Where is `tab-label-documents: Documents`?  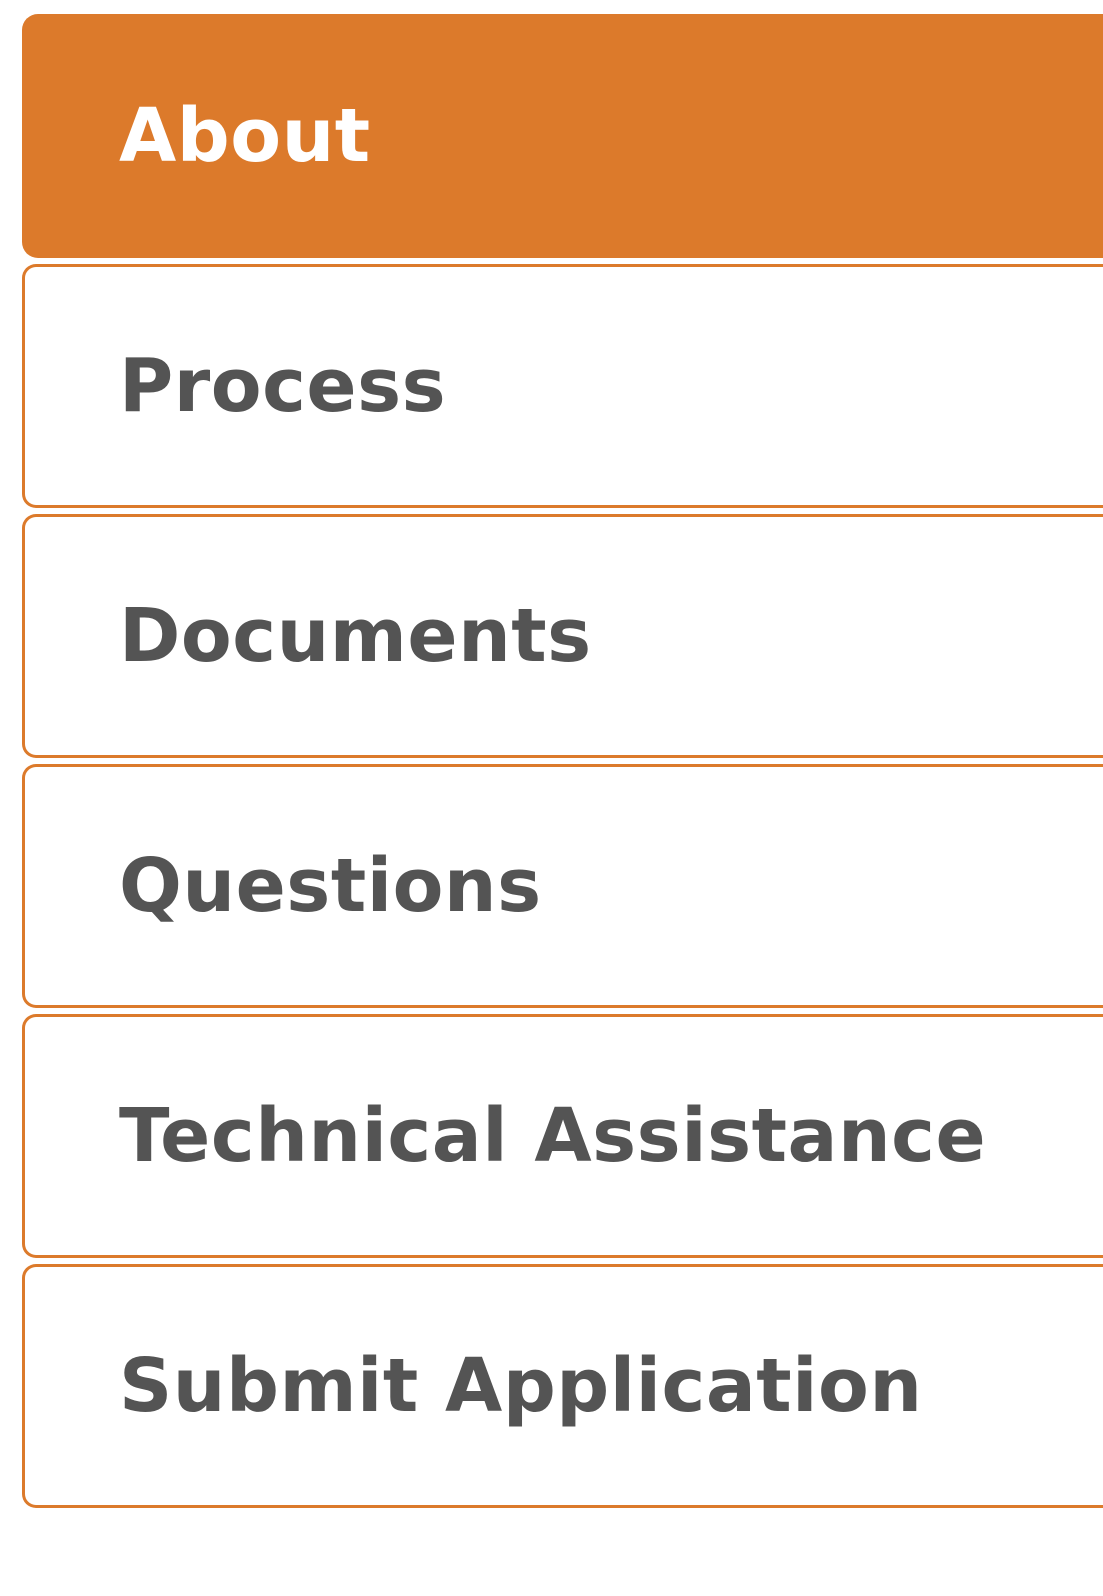 tab-label-documents: Documents is located at coordinates (355, 636).